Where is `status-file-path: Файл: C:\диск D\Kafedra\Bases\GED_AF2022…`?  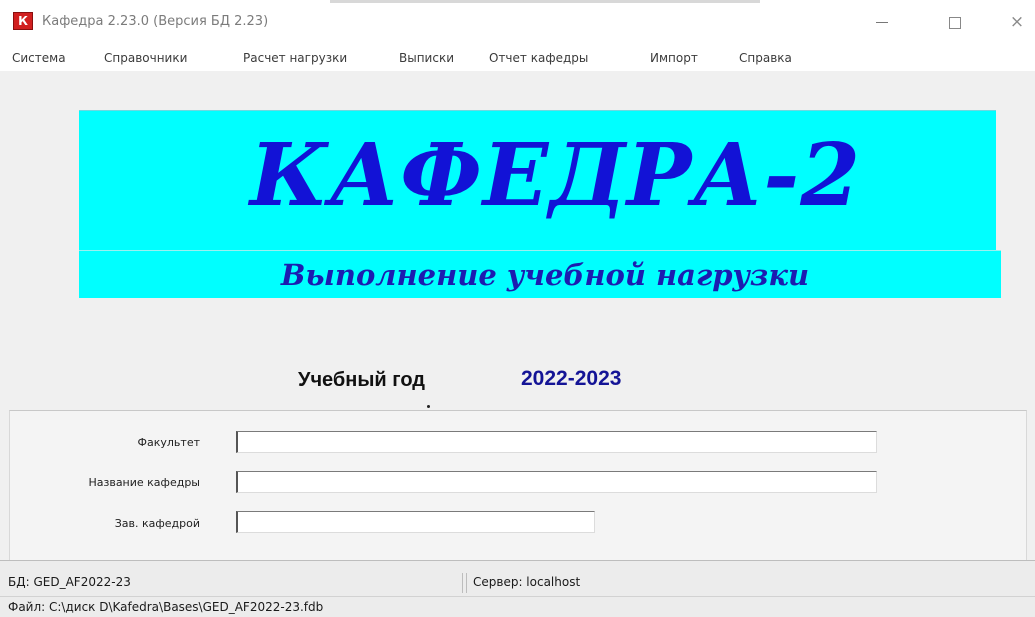 status-file-path: Файл: C:\диск D\Kafedra\Bases\GED_AF2022… is located at coordinates (166, 607).